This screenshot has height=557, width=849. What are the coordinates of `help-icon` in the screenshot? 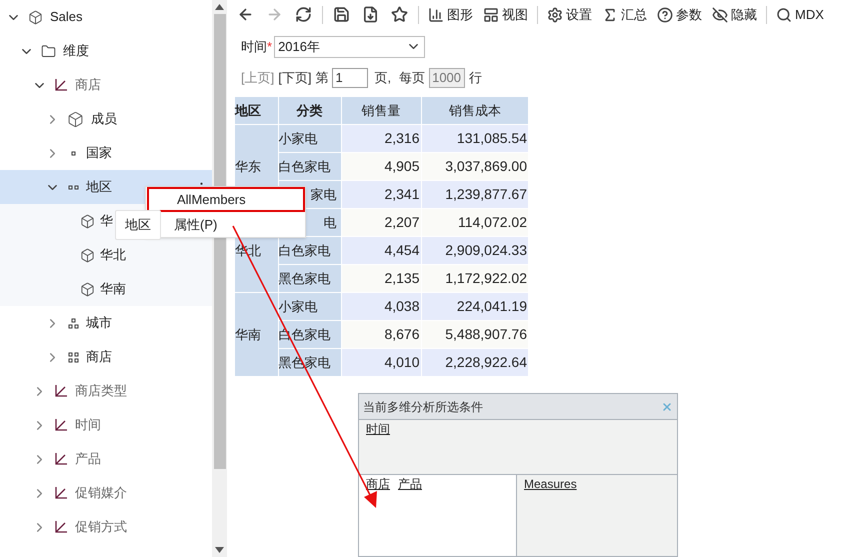 It's located at (665, 14).